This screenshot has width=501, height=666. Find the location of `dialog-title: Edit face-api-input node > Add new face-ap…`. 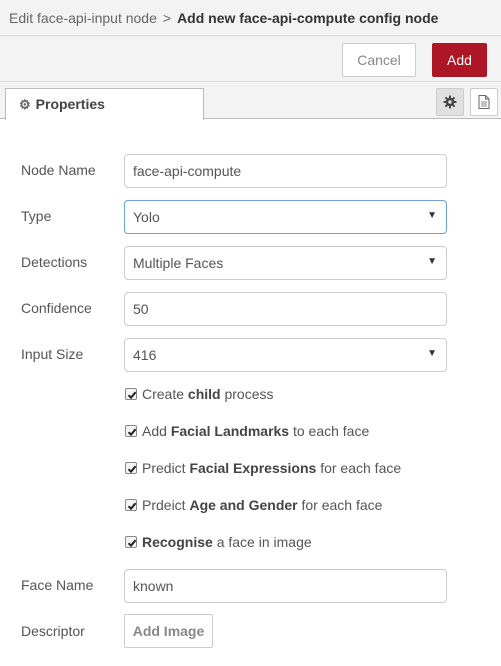

dialog-title: Edit face-api-input node > Add new face-ap… is located at coordinates (250, 18).